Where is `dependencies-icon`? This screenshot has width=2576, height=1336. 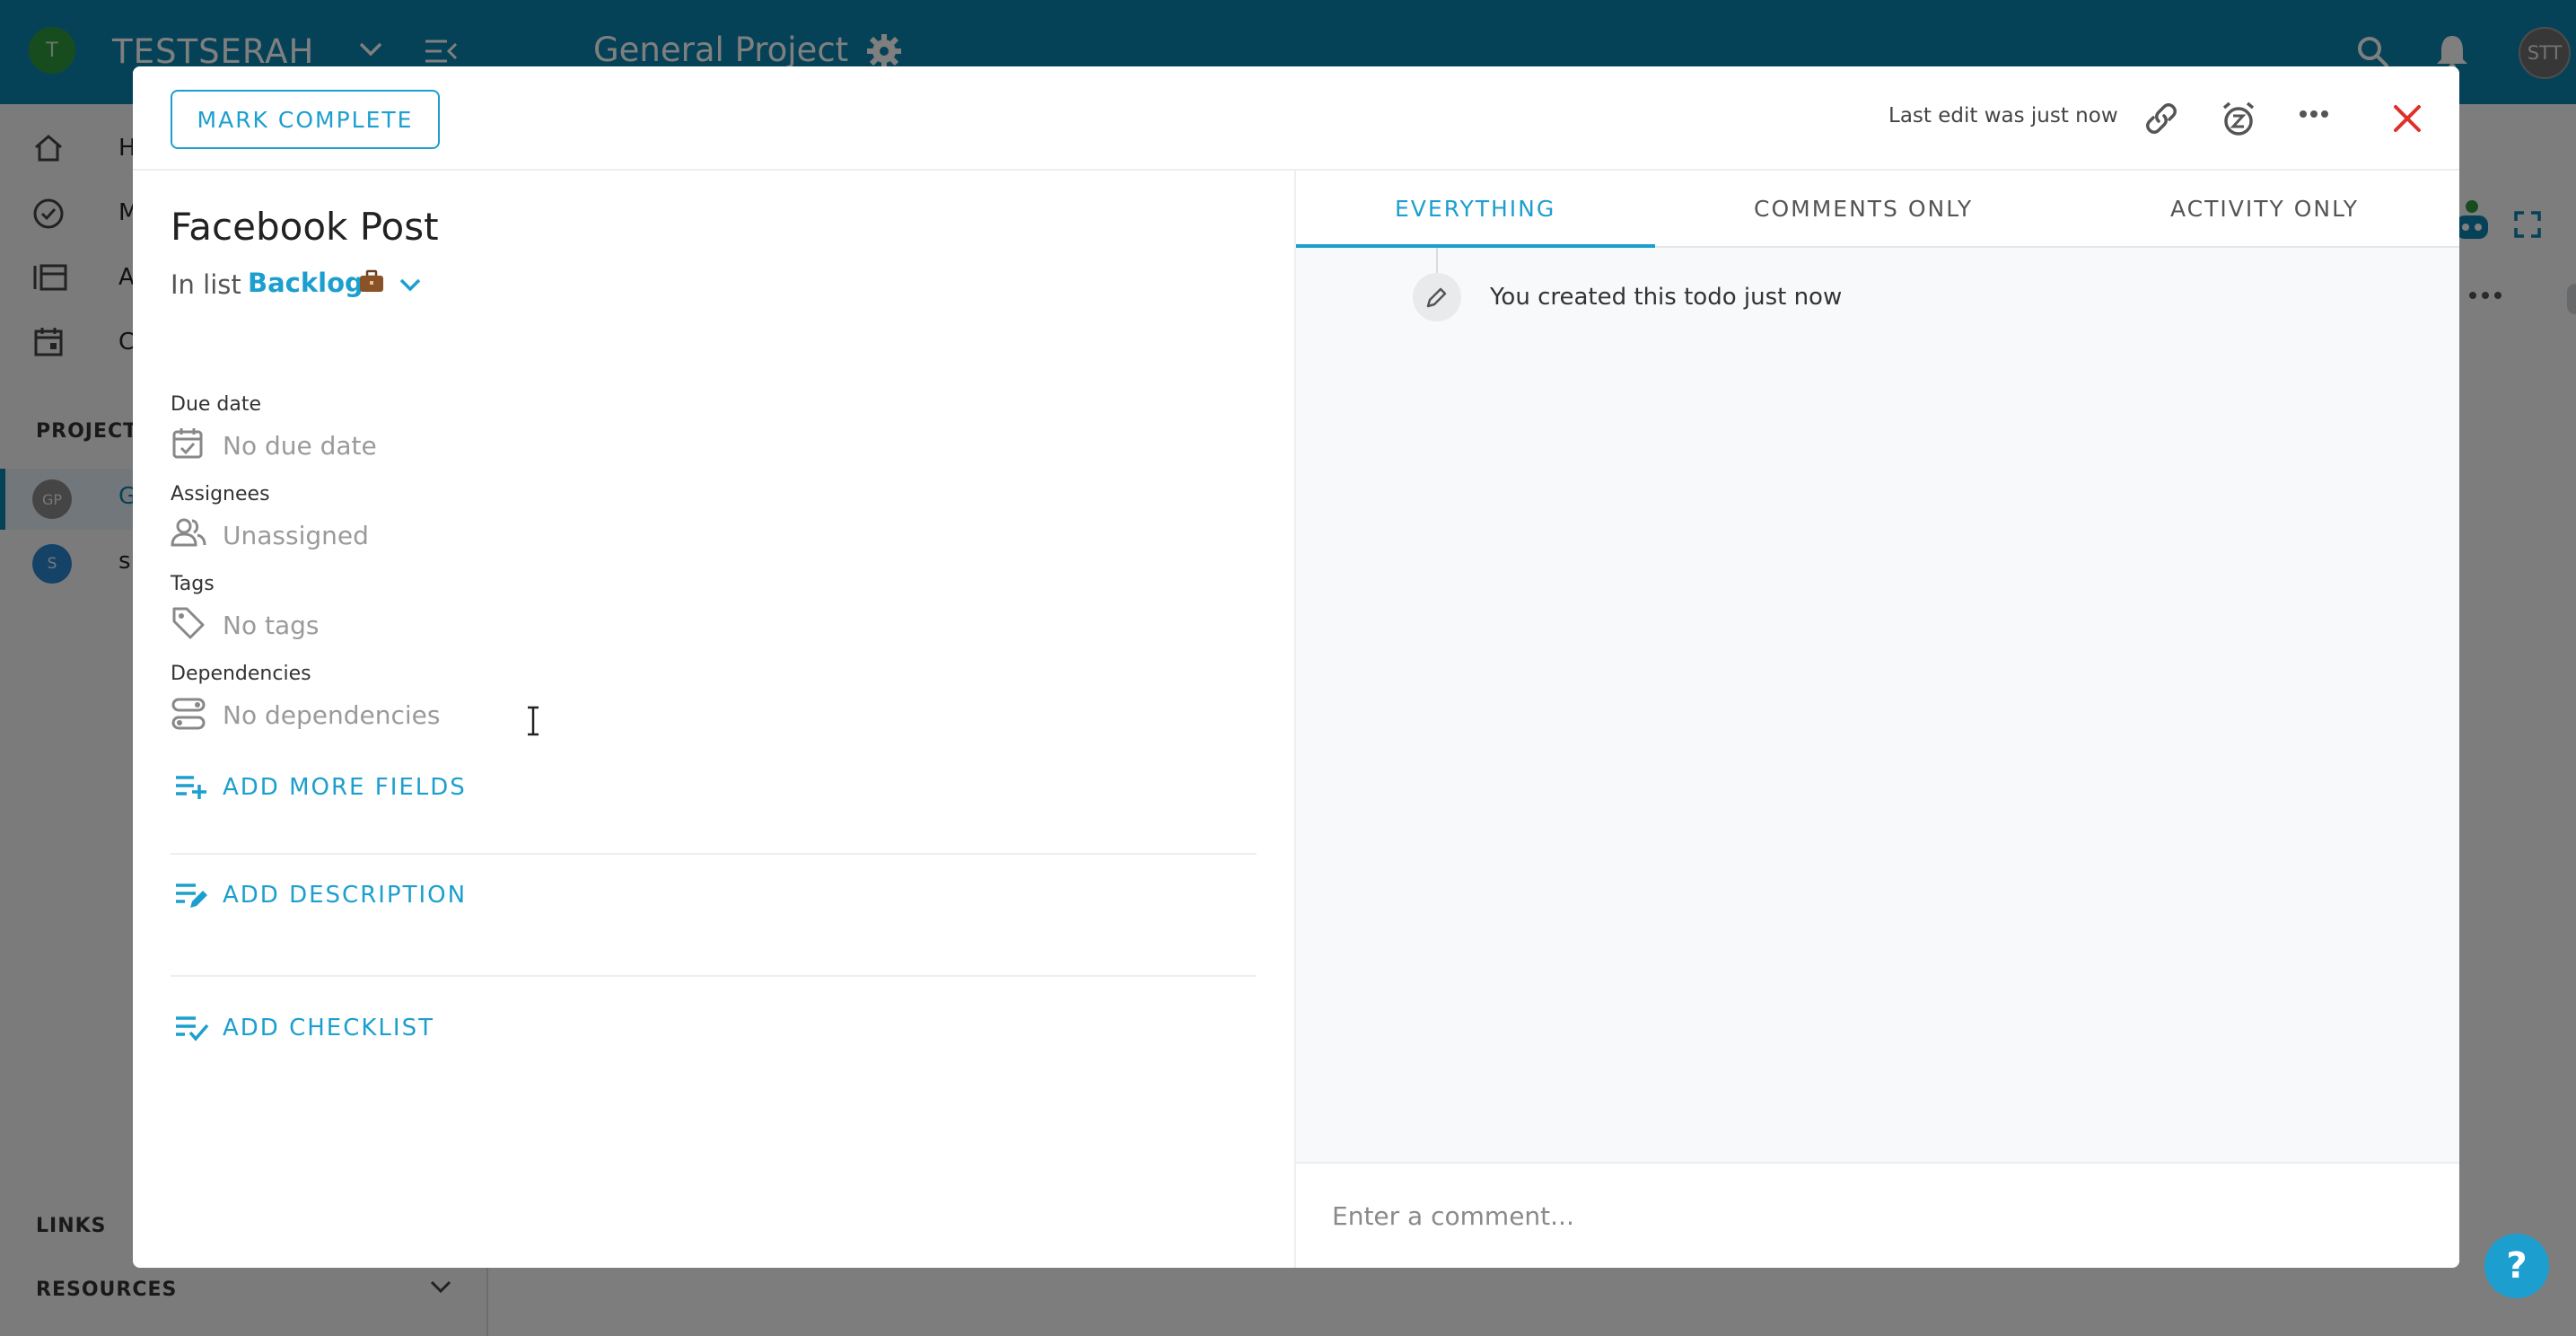 dependencies-icon is located at coordinates (188, 714).